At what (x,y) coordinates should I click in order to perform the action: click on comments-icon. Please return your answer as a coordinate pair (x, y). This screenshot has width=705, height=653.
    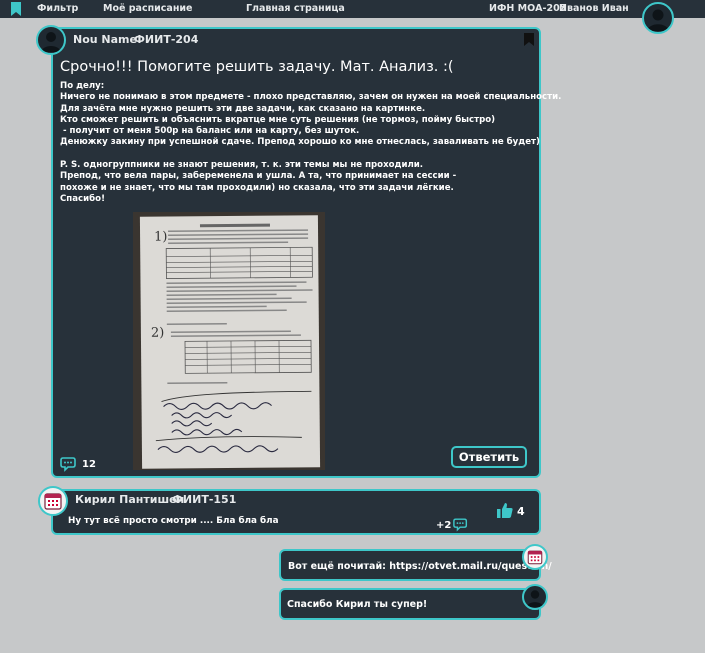
    Looking at the image, I should click on (69, 464).